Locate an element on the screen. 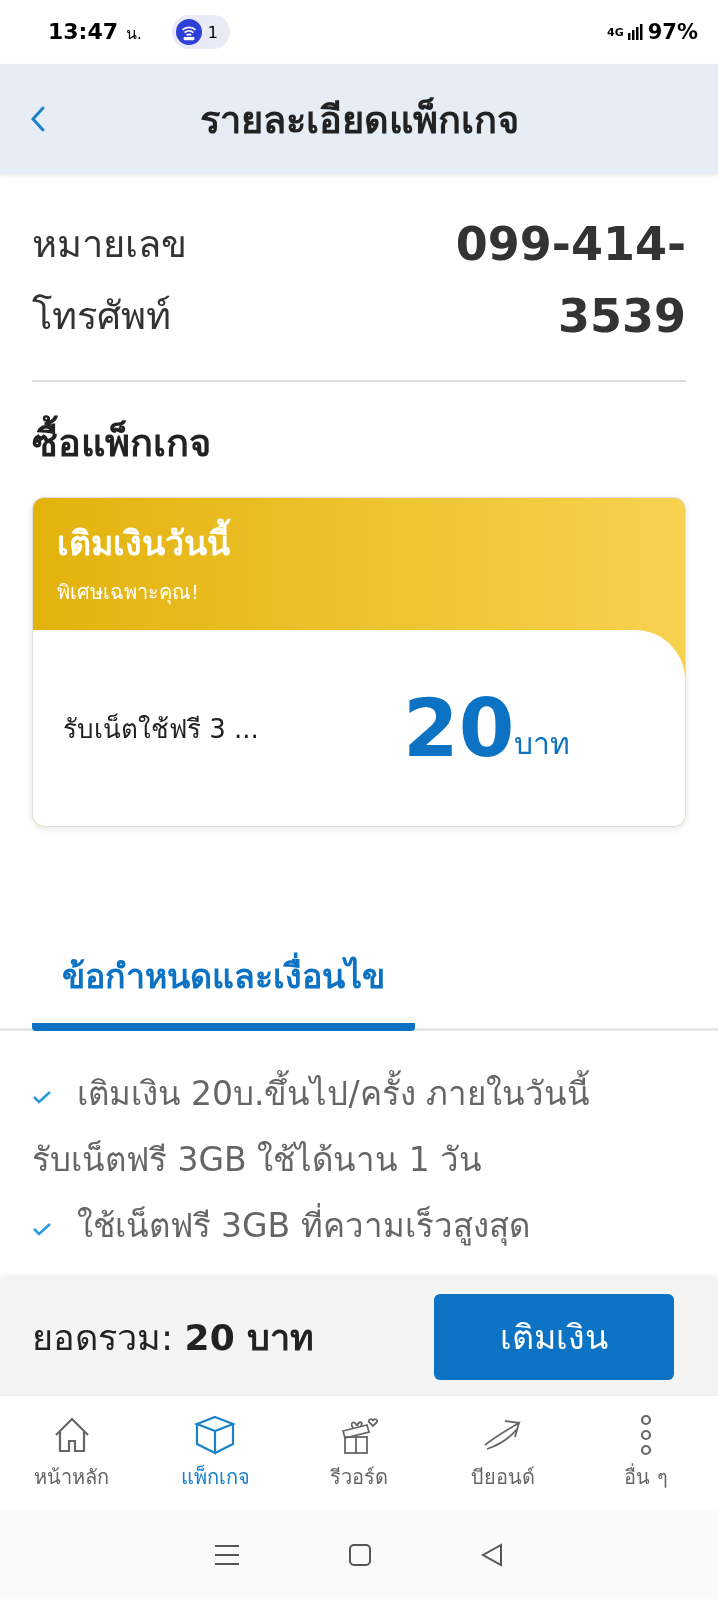  price-unit: บาท is located at coordinates (542, 743).